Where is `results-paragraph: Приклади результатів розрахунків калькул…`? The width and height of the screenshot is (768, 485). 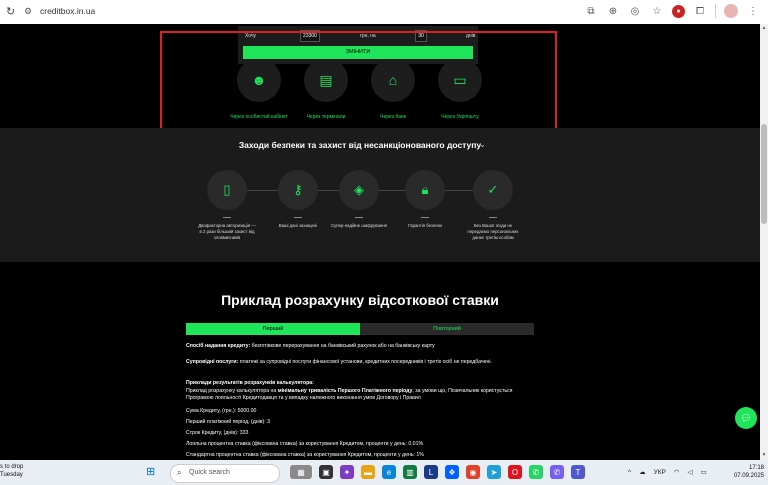 results-paragraph: Приклади результатів розрахунків калькул… is located at coordinates (360, 391).